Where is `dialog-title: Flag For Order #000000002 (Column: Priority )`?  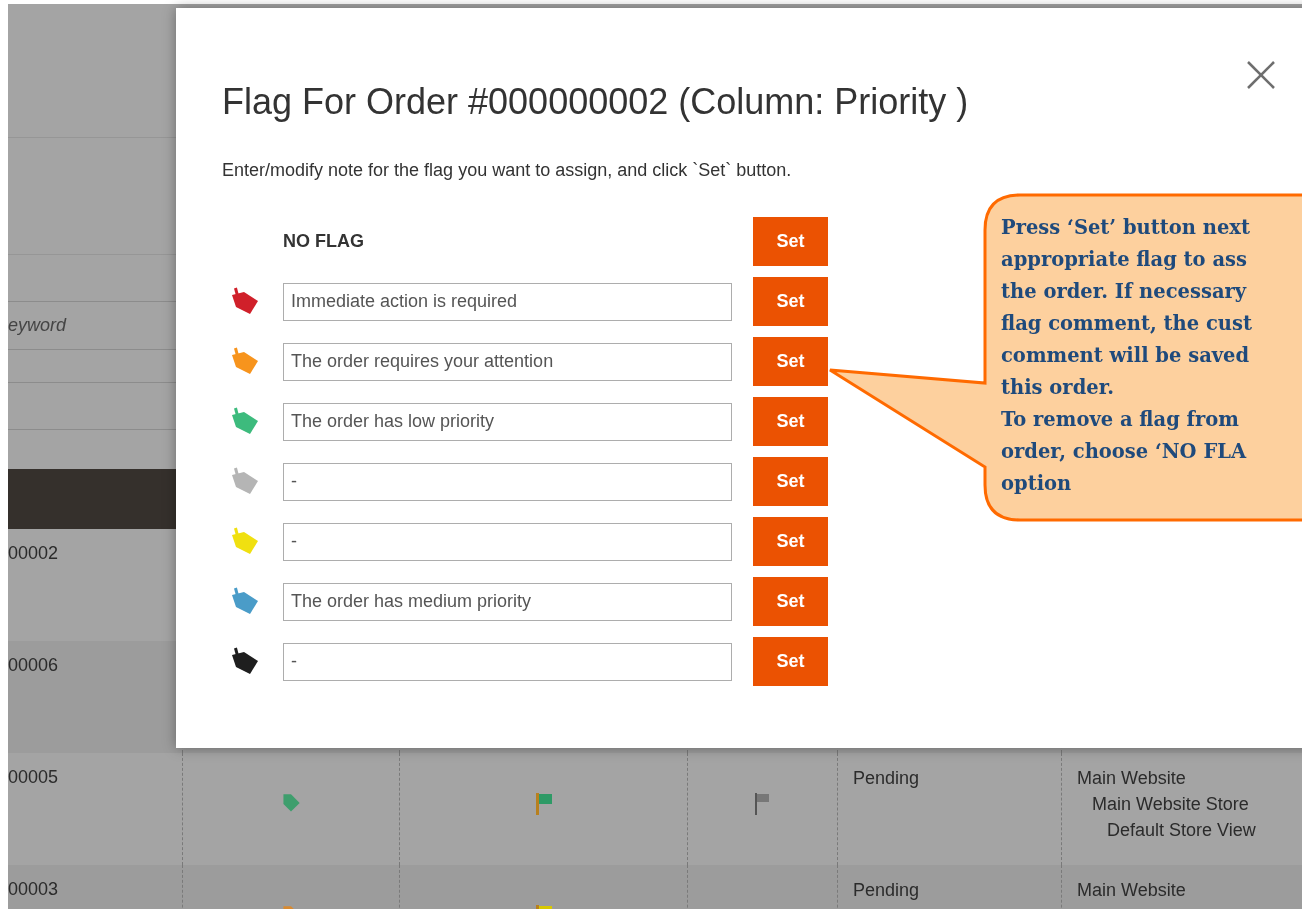
dialog-title: Flag For Order #000000002 (Column: Priority ) is located at coordinates (595, 102).